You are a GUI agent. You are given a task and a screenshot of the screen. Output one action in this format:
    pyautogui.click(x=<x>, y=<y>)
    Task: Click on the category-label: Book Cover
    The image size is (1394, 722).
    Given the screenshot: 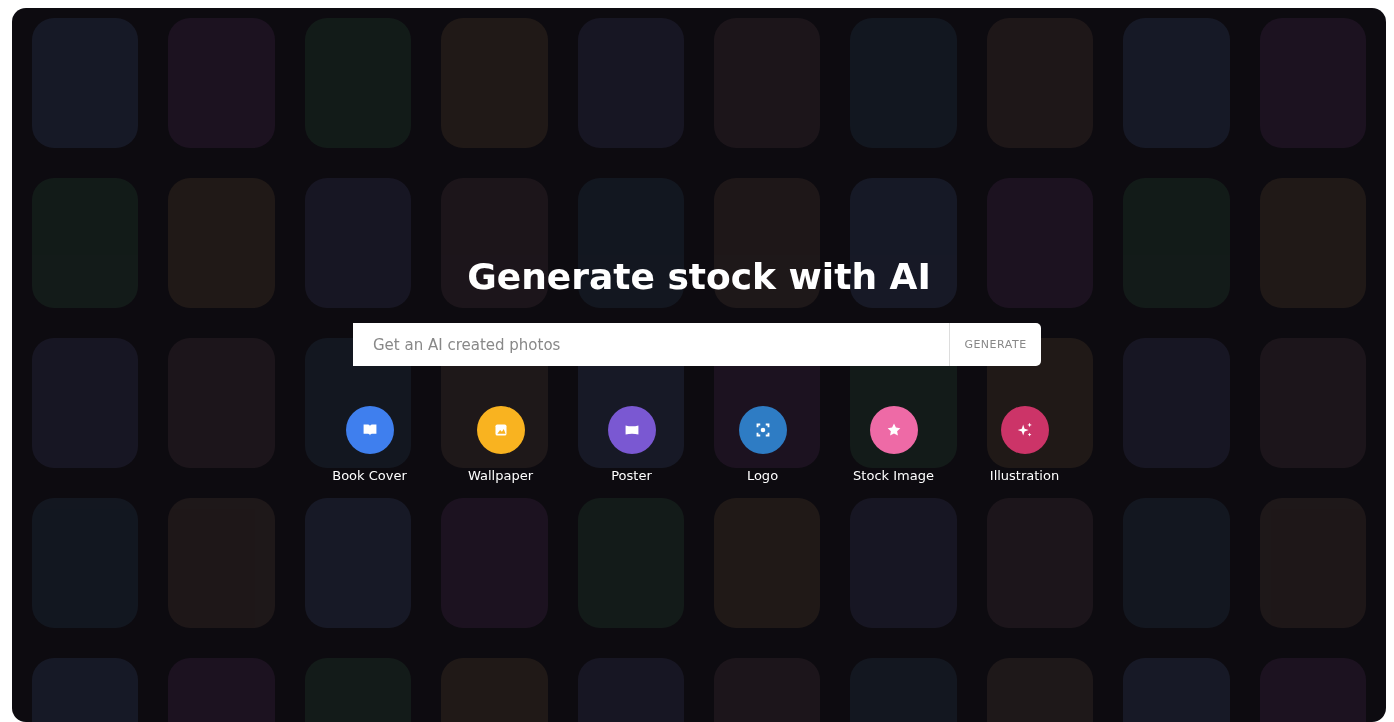 What is the action you would take?
    pyautogui.click(x=369, y=475)
    